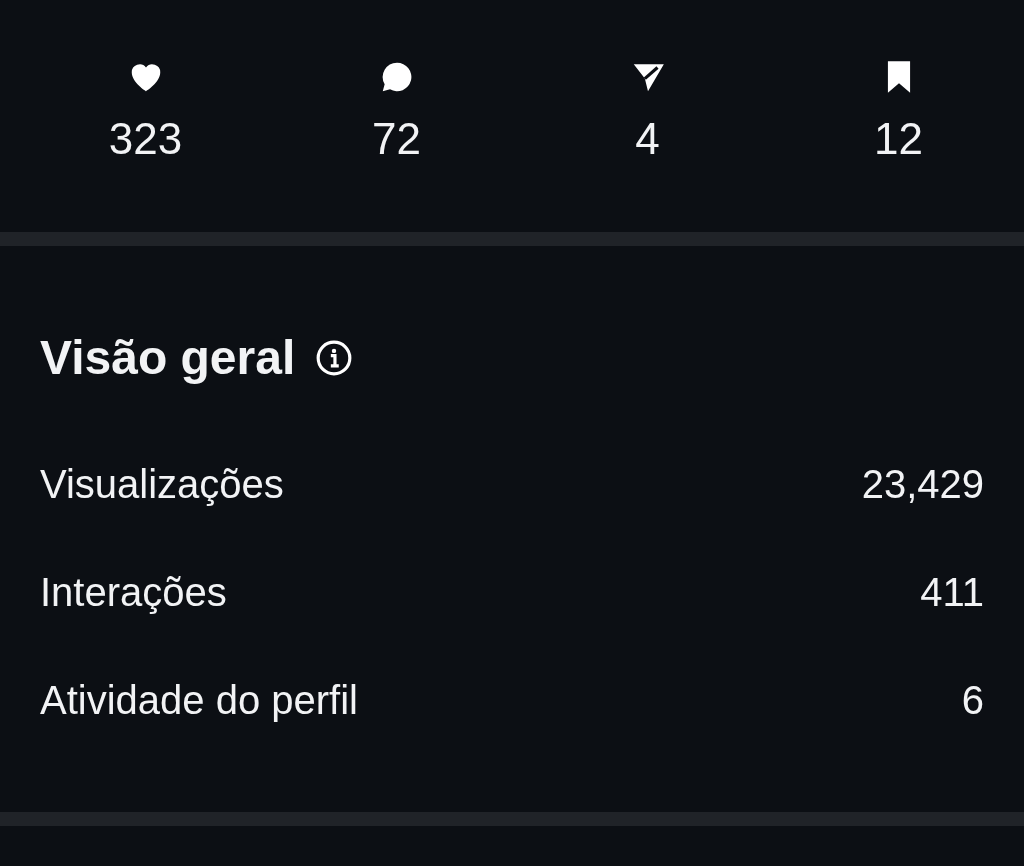  Describe the element at coordinates (972, 700) in the screenshot. I see `metric-value: 6` at that location.